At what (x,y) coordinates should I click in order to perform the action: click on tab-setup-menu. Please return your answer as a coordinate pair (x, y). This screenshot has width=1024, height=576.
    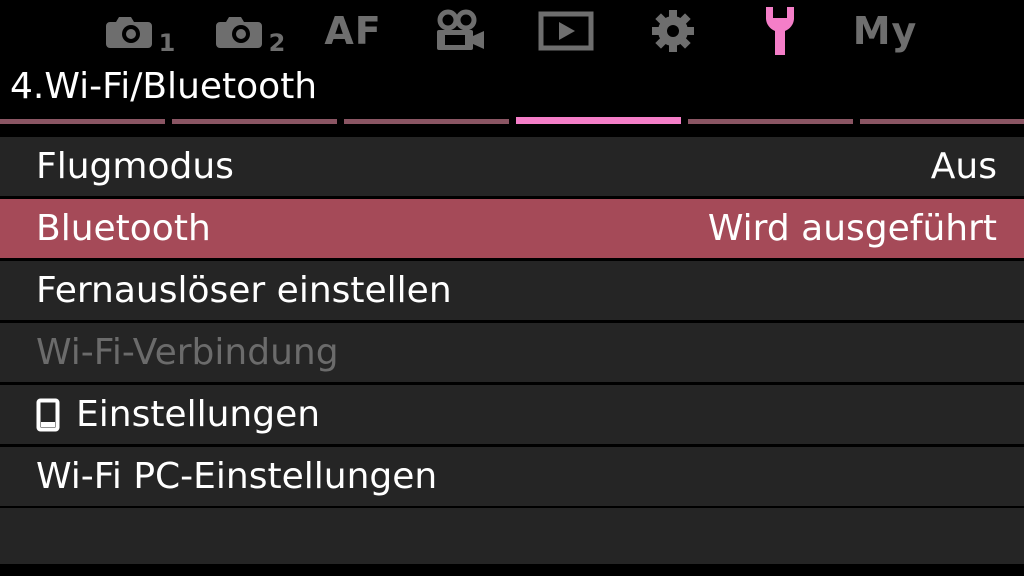
    Looking at the image, I should click on (780, 31).